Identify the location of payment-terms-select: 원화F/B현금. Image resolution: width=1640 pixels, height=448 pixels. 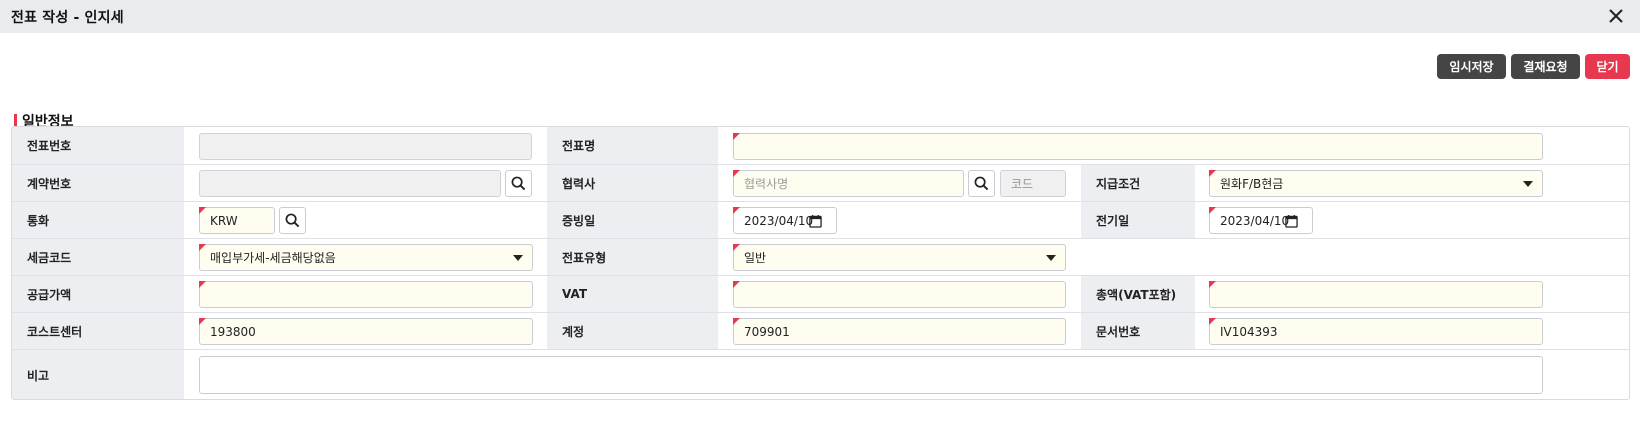
(1376, 183).